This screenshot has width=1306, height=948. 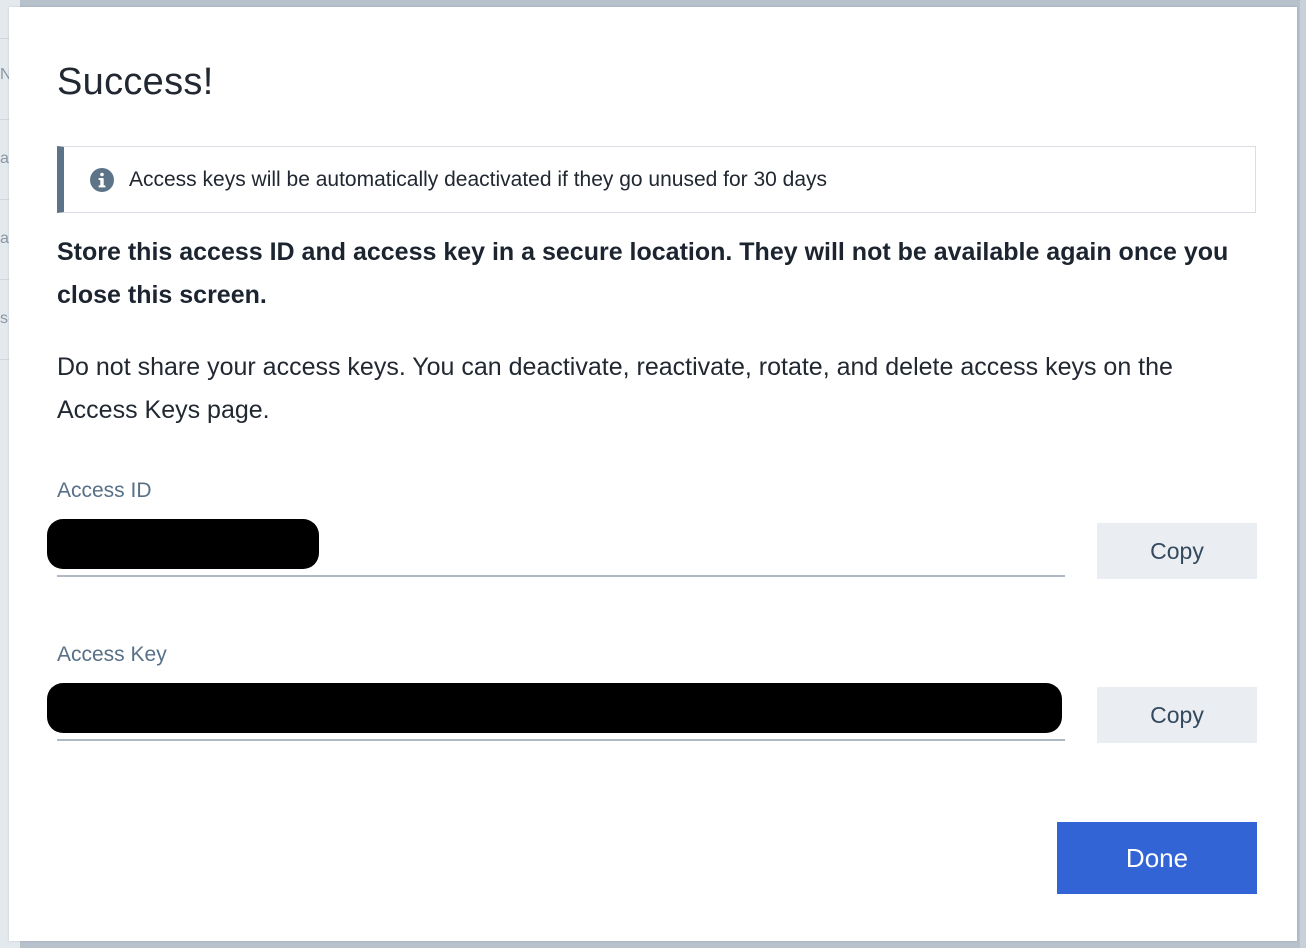 What do you see at coordinates (1303, 474) in the screenshot?
I see `background-page-edge` at bounding box center [1303, 474].